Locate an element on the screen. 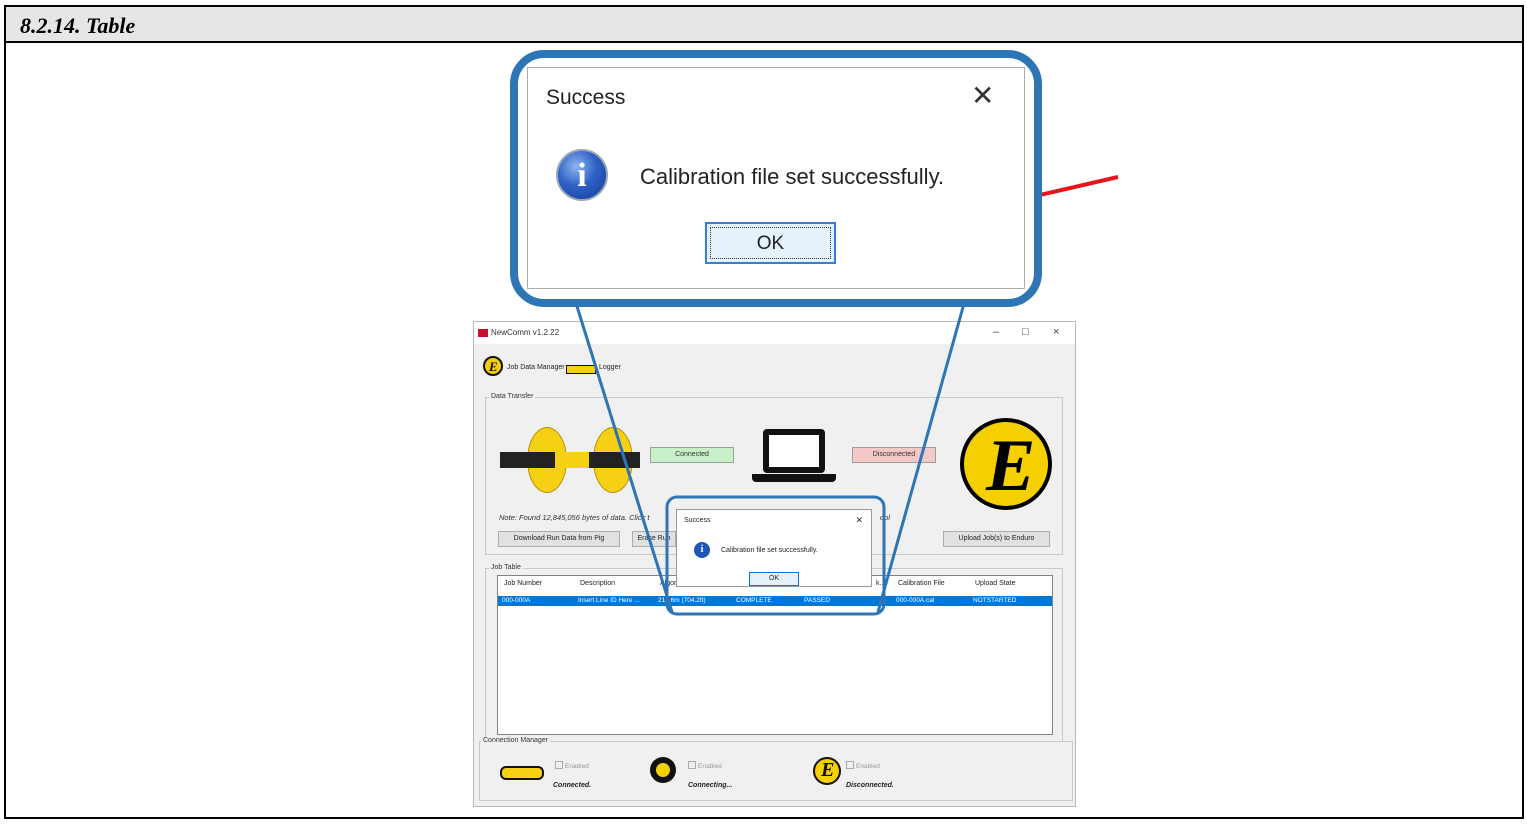 The image size is (1527, 824). pig-icon is located at coordinates (581, 369).